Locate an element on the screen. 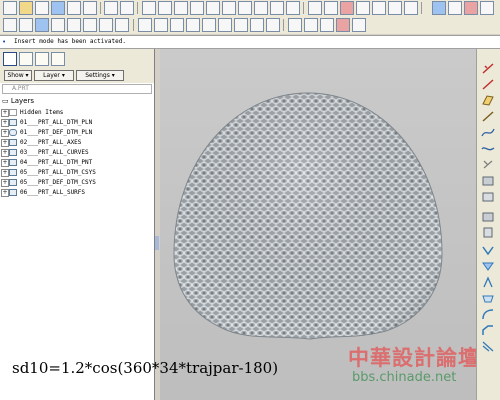  datum-point-icon is located at coordinates (488, 68).